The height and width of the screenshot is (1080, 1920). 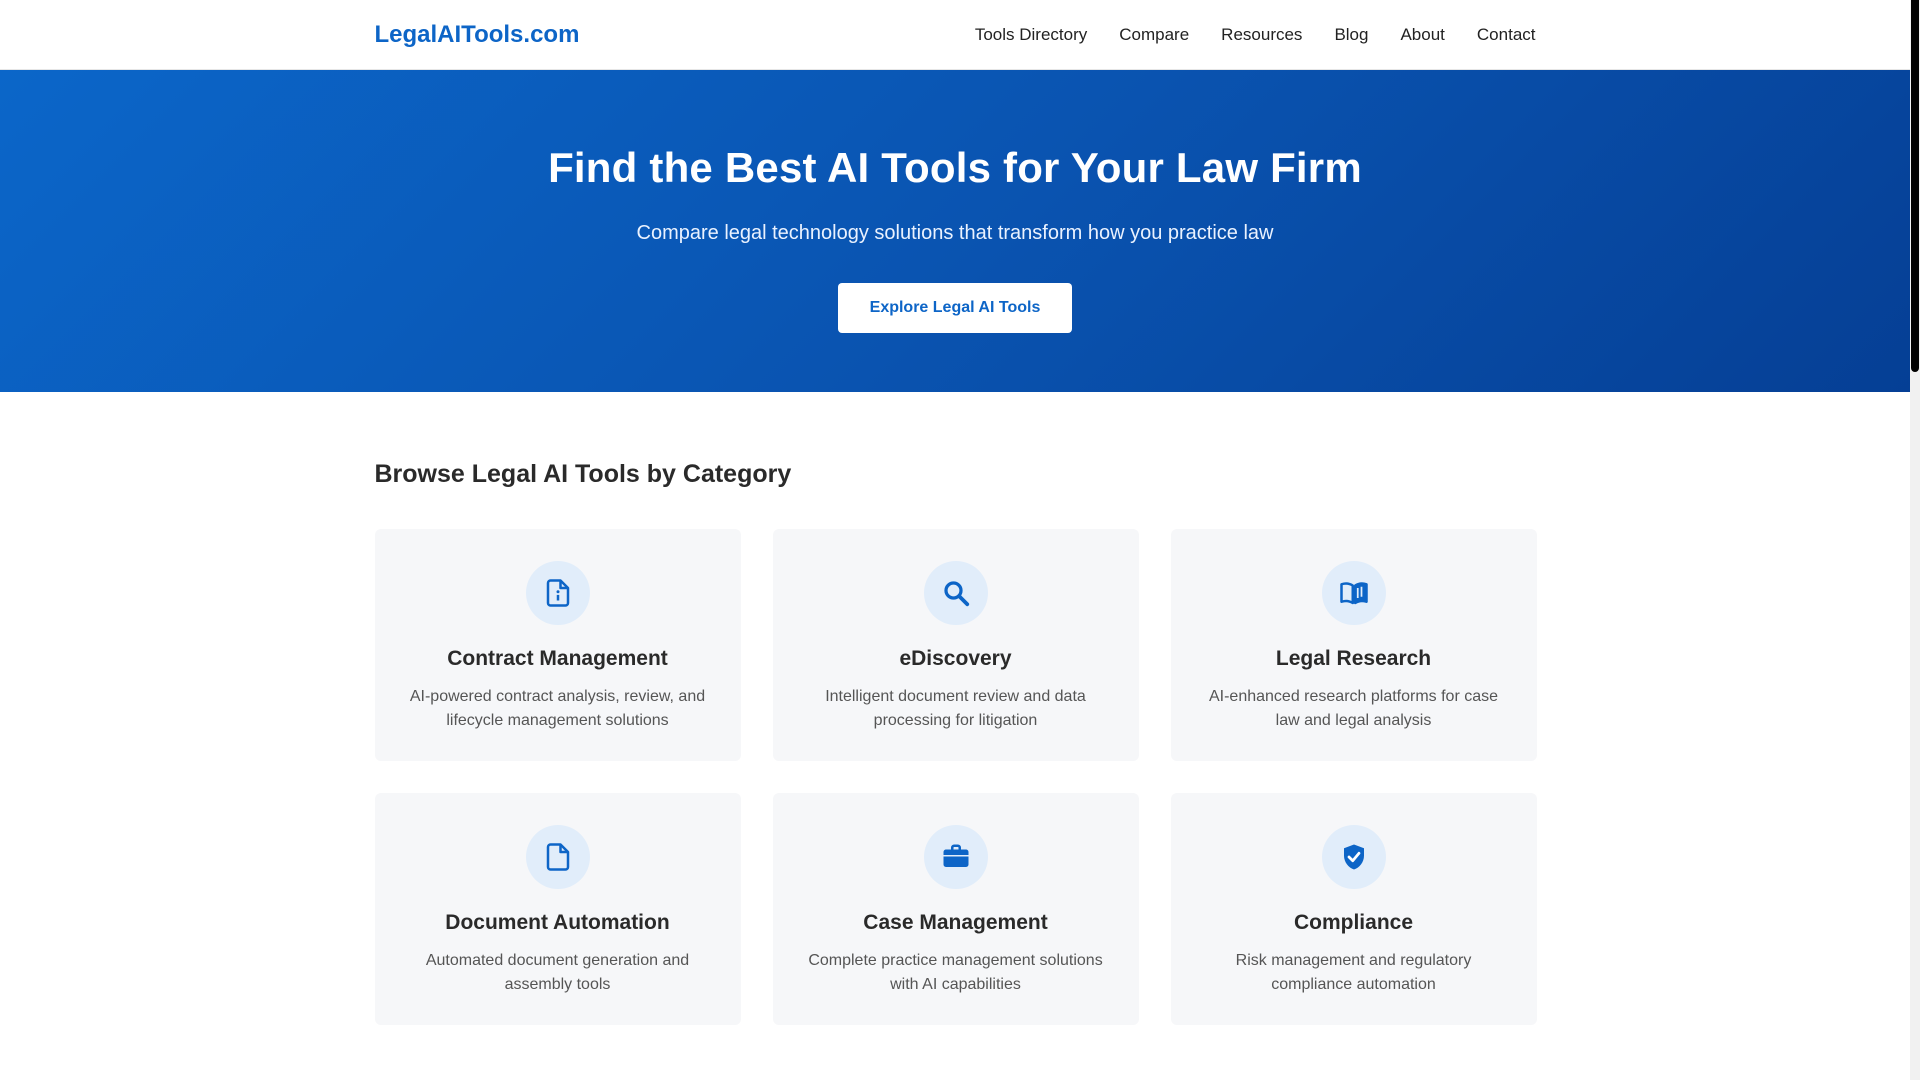 What do you see at coordinates (557, 593) in the screenshot?
I see `contract-document-icon` at bounding box center [557, 593].